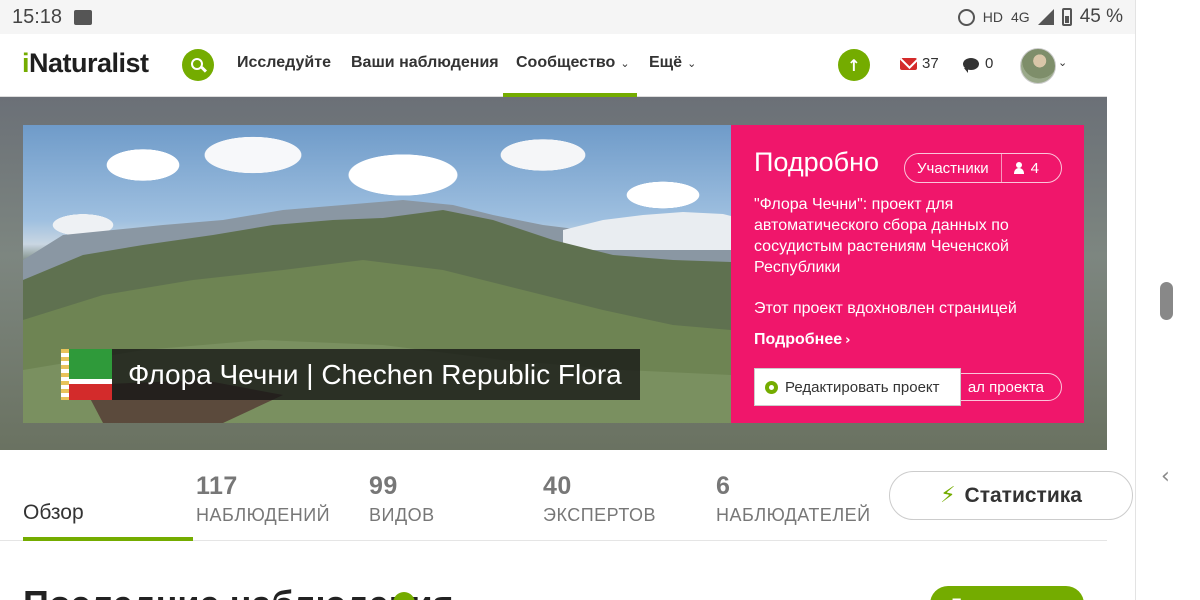 The height and width of the screenshot is (600, 1200). What do you see at coordinates (672, 63) in the screenshot?
I see `nav-more: Ещё ⌄` at bounding box center [672, 63].